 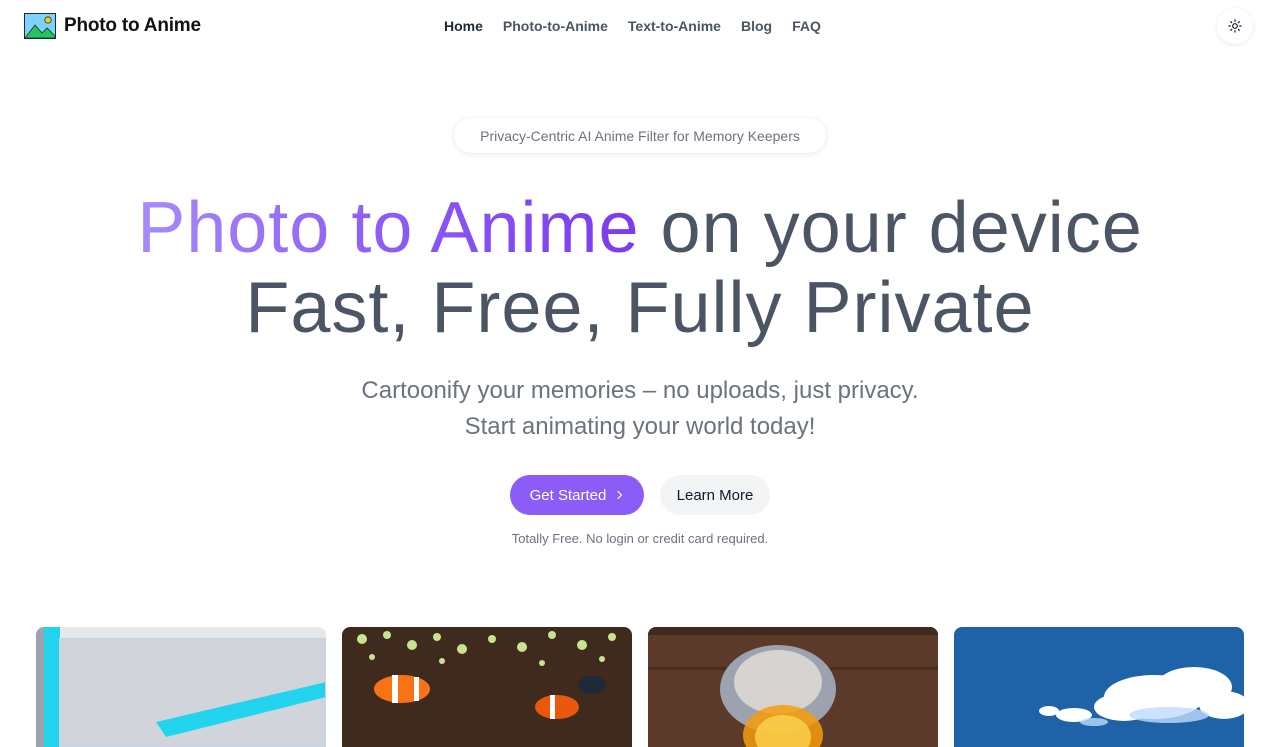 I want to click on anime-clouds-image, so click(x=1099, y=687).